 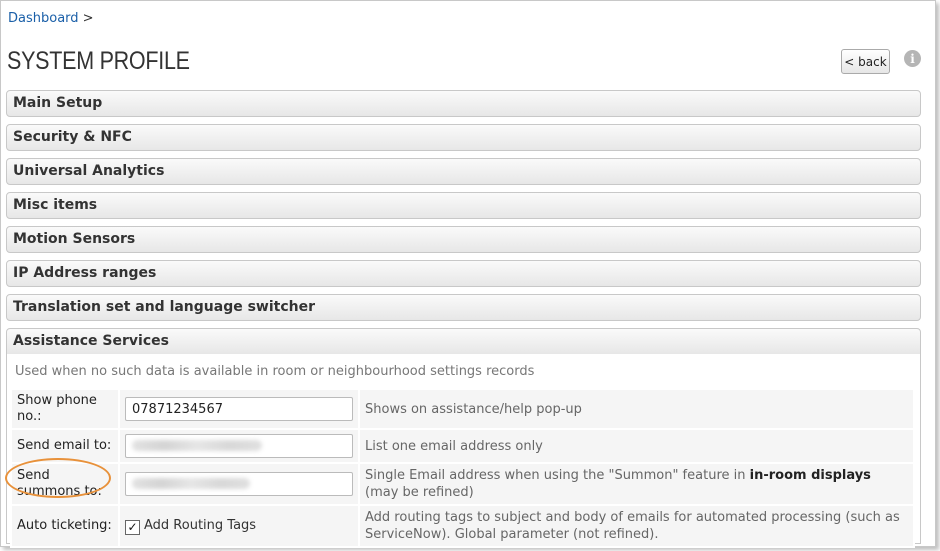 What do you see at coordinates (865, 61) in the screenshot?
I see `back-button: < back` at bounding box center [865, 61].